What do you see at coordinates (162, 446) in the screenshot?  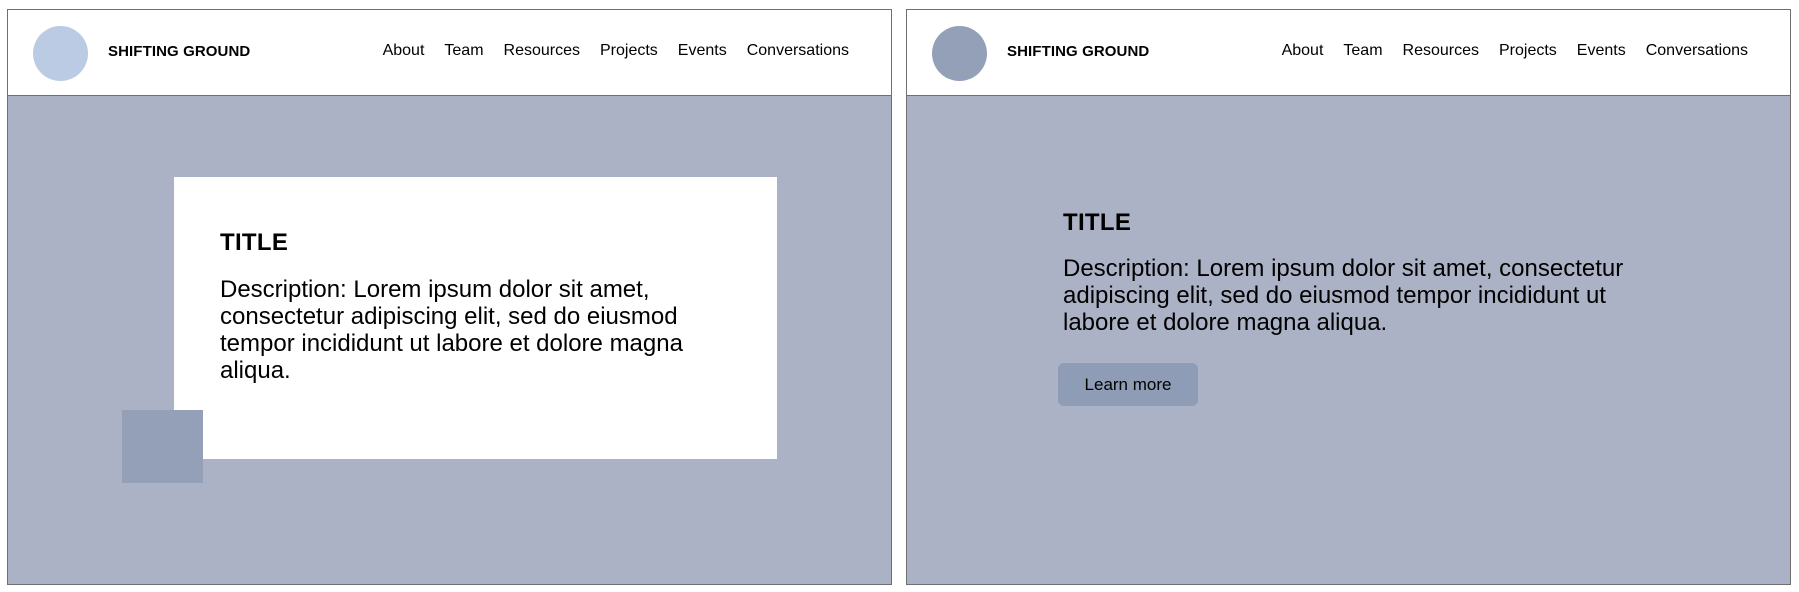 I see `accent-square` at bounding box center [162, 446].